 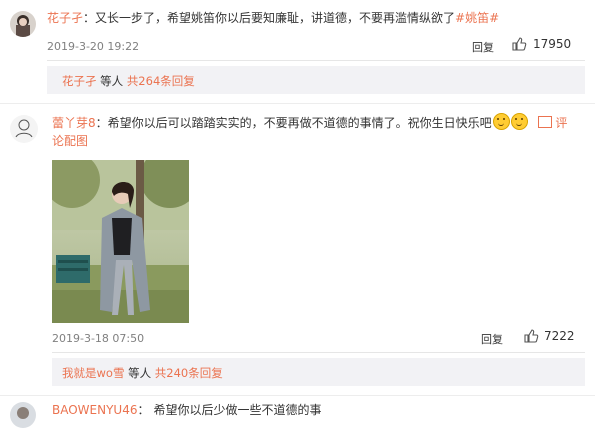 I want to click on comment-text-line: 蕾丫芽8：希望你以后可以踏踏实实的，不要再做不道德的事情了。祝你生日快乐吧 评, so click(x=309, y=122).